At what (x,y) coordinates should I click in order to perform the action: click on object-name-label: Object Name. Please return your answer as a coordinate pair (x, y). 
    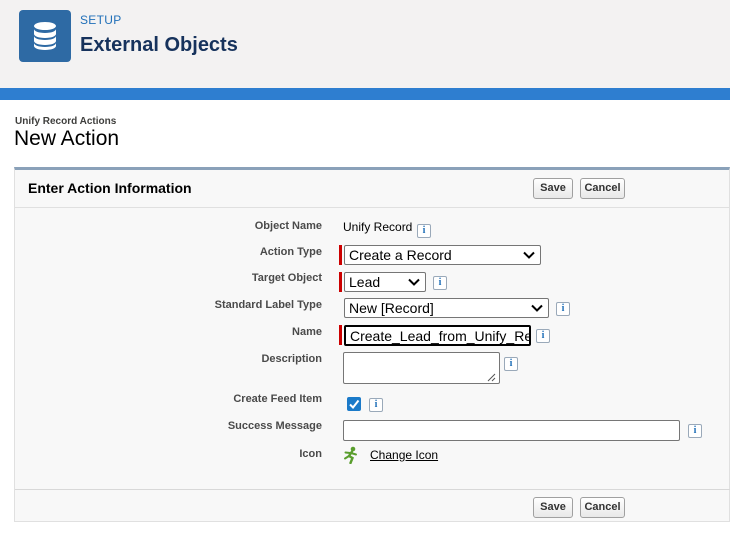
    Looking at the image, I should click on (288, 226).